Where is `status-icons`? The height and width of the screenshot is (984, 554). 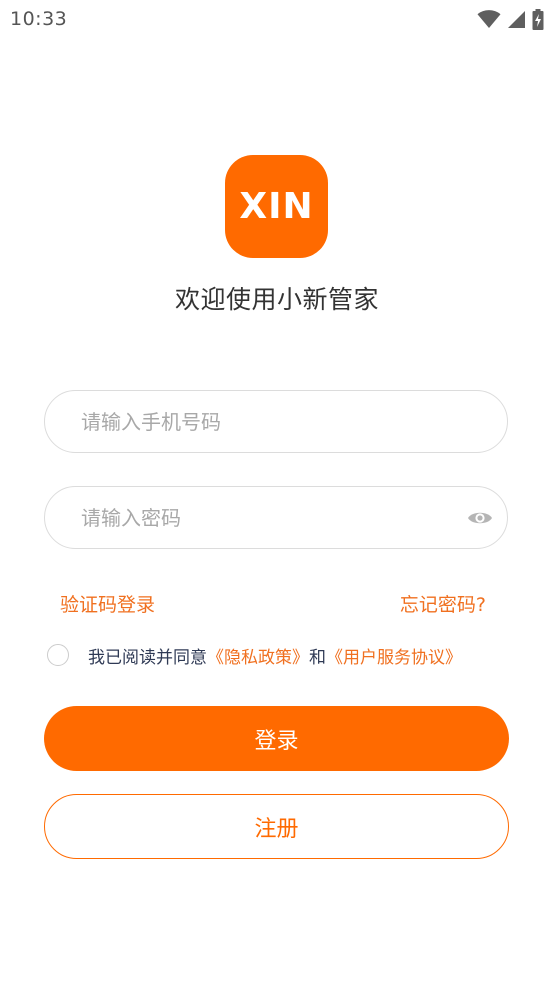
status-icons is located at coordinates (510, 19).